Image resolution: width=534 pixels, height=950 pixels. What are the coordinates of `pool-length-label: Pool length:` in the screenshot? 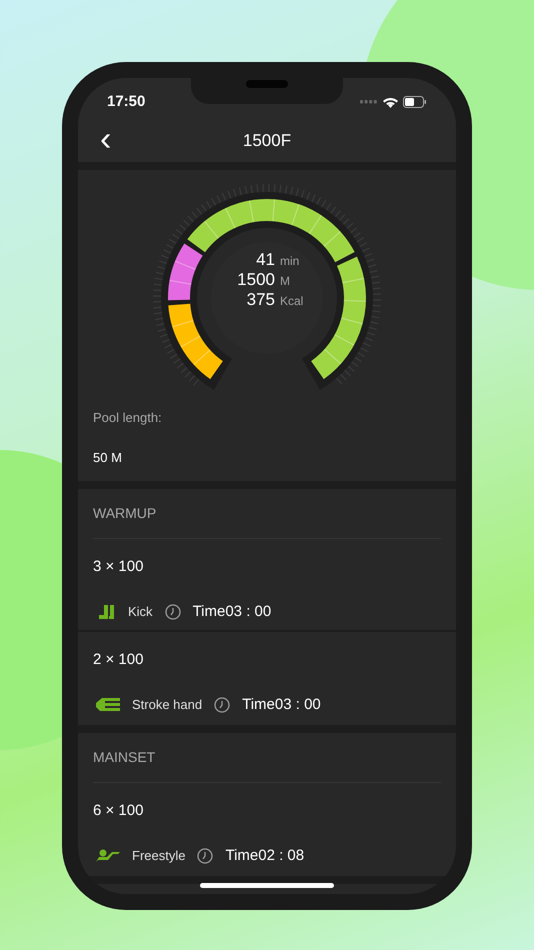 It's located at (128, 418).